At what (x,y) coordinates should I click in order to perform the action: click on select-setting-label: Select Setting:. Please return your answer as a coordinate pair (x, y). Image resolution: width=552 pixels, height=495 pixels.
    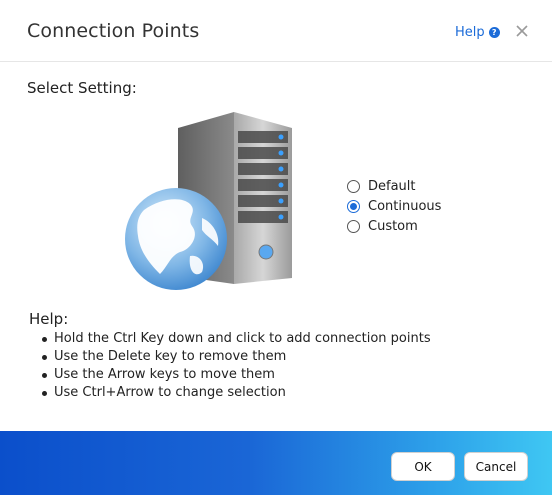
    Looking at the image, I should click on (82, 88).